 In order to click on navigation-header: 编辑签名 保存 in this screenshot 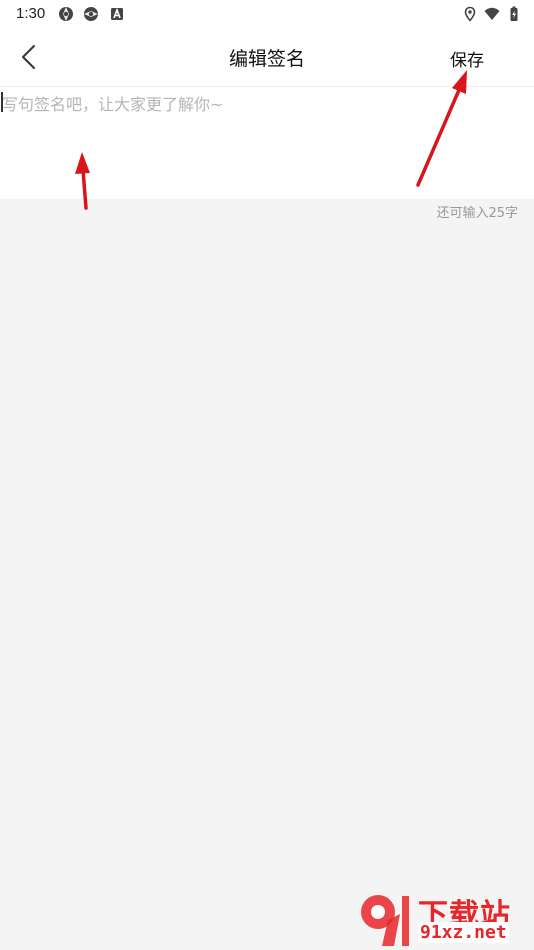, I will do `click(267, 57)`.